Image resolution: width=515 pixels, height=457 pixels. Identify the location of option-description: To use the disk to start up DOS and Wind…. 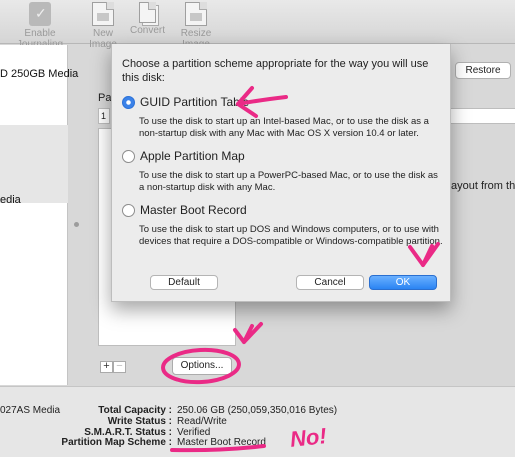
(291, 235).